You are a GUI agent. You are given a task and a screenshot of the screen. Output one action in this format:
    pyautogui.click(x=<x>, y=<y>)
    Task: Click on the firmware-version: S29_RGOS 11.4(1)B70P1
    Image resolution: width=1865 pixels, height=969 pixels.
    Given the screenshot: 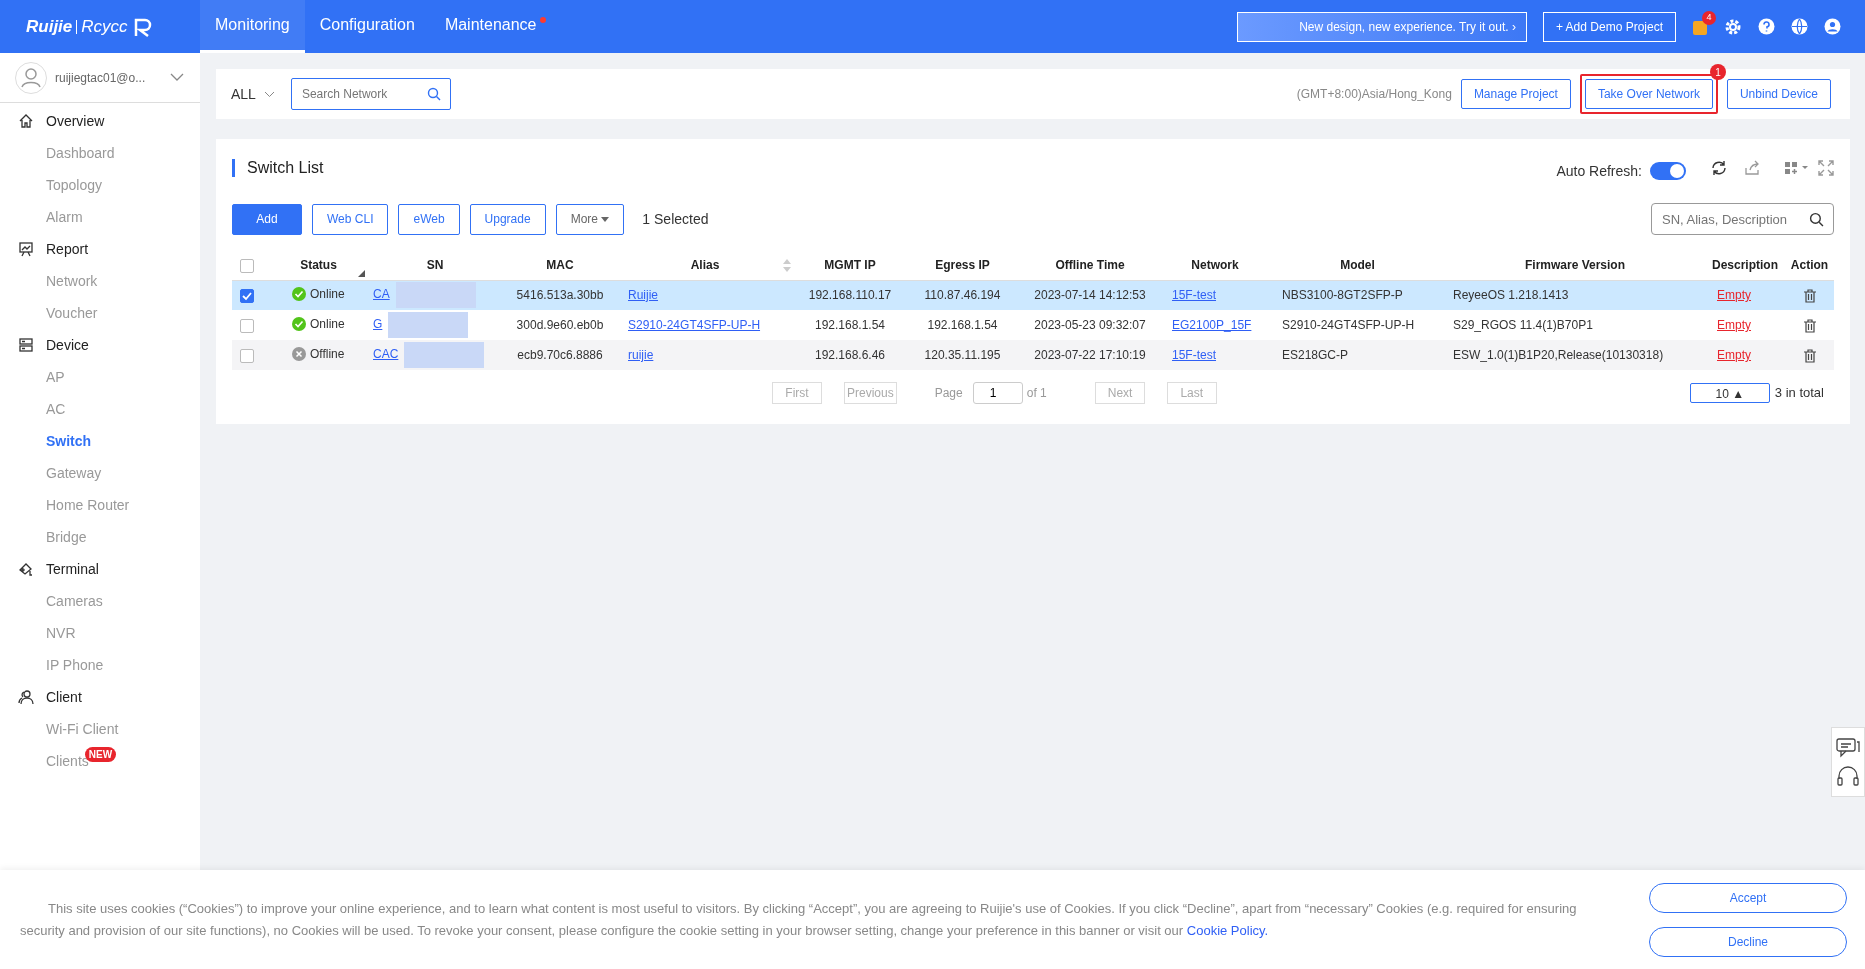 What is the action you would take?
    pyautogui.click(x=1523, y=325)
    